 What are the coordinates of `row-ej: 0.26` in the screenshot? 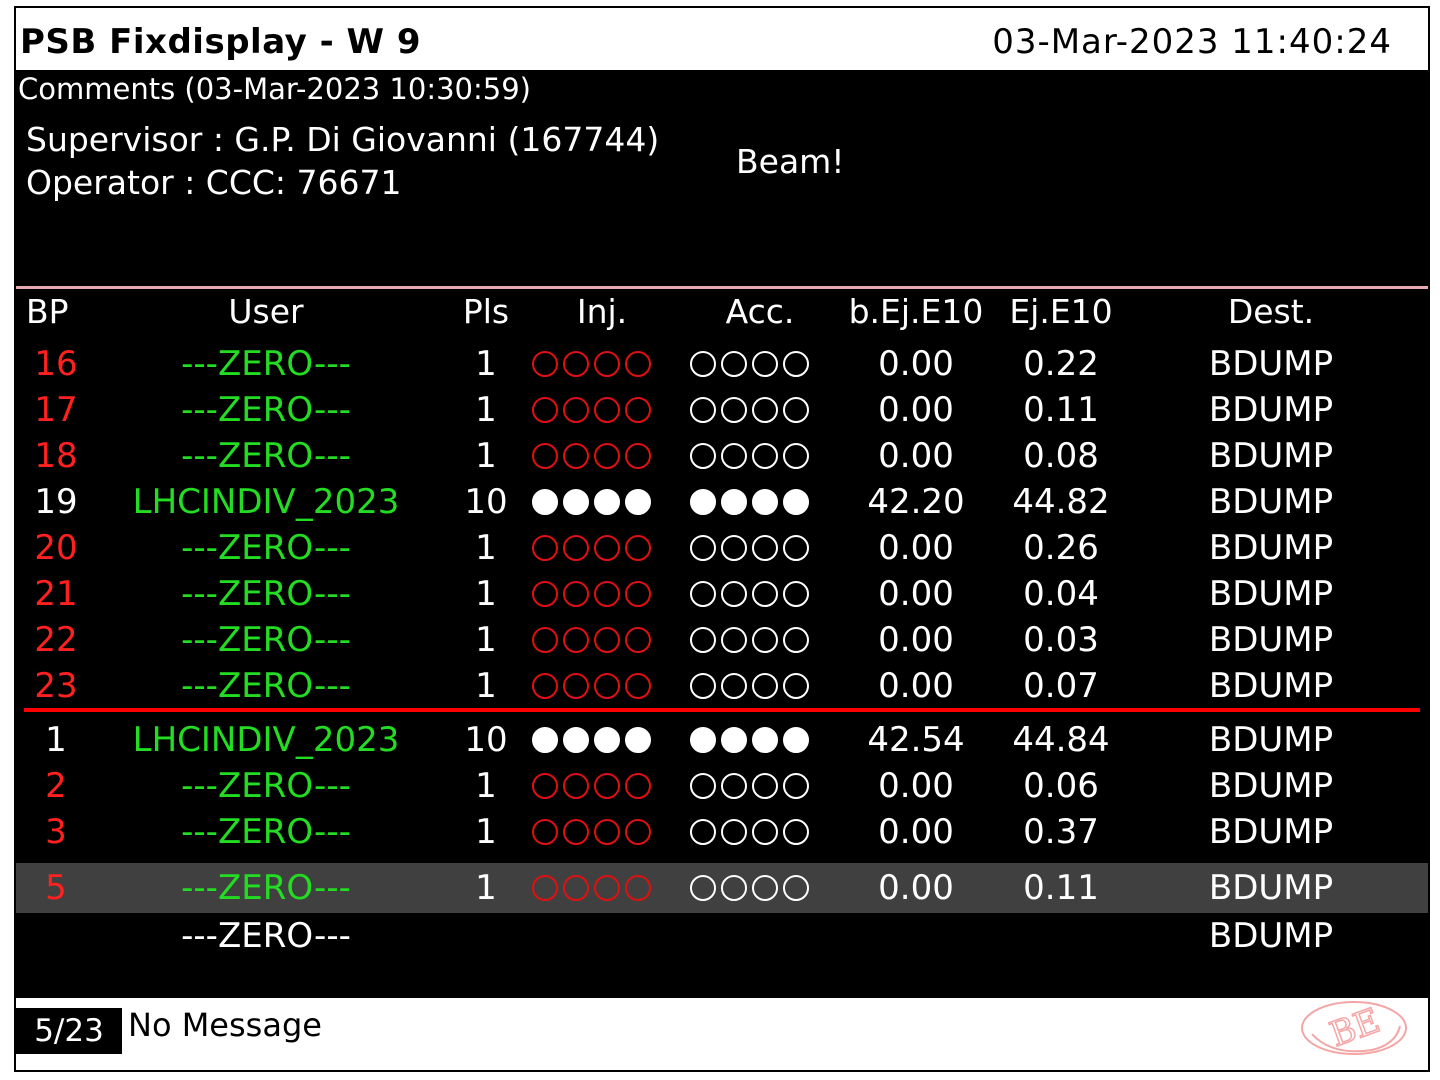 It's located at (1061, 548).